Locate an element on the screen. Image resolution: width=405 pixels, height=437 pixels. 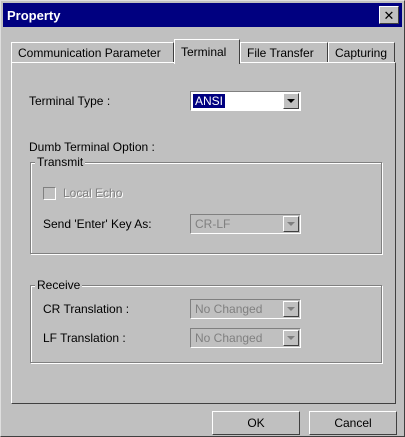
tab-label: File Transfer is located at coordinates (280, 53).